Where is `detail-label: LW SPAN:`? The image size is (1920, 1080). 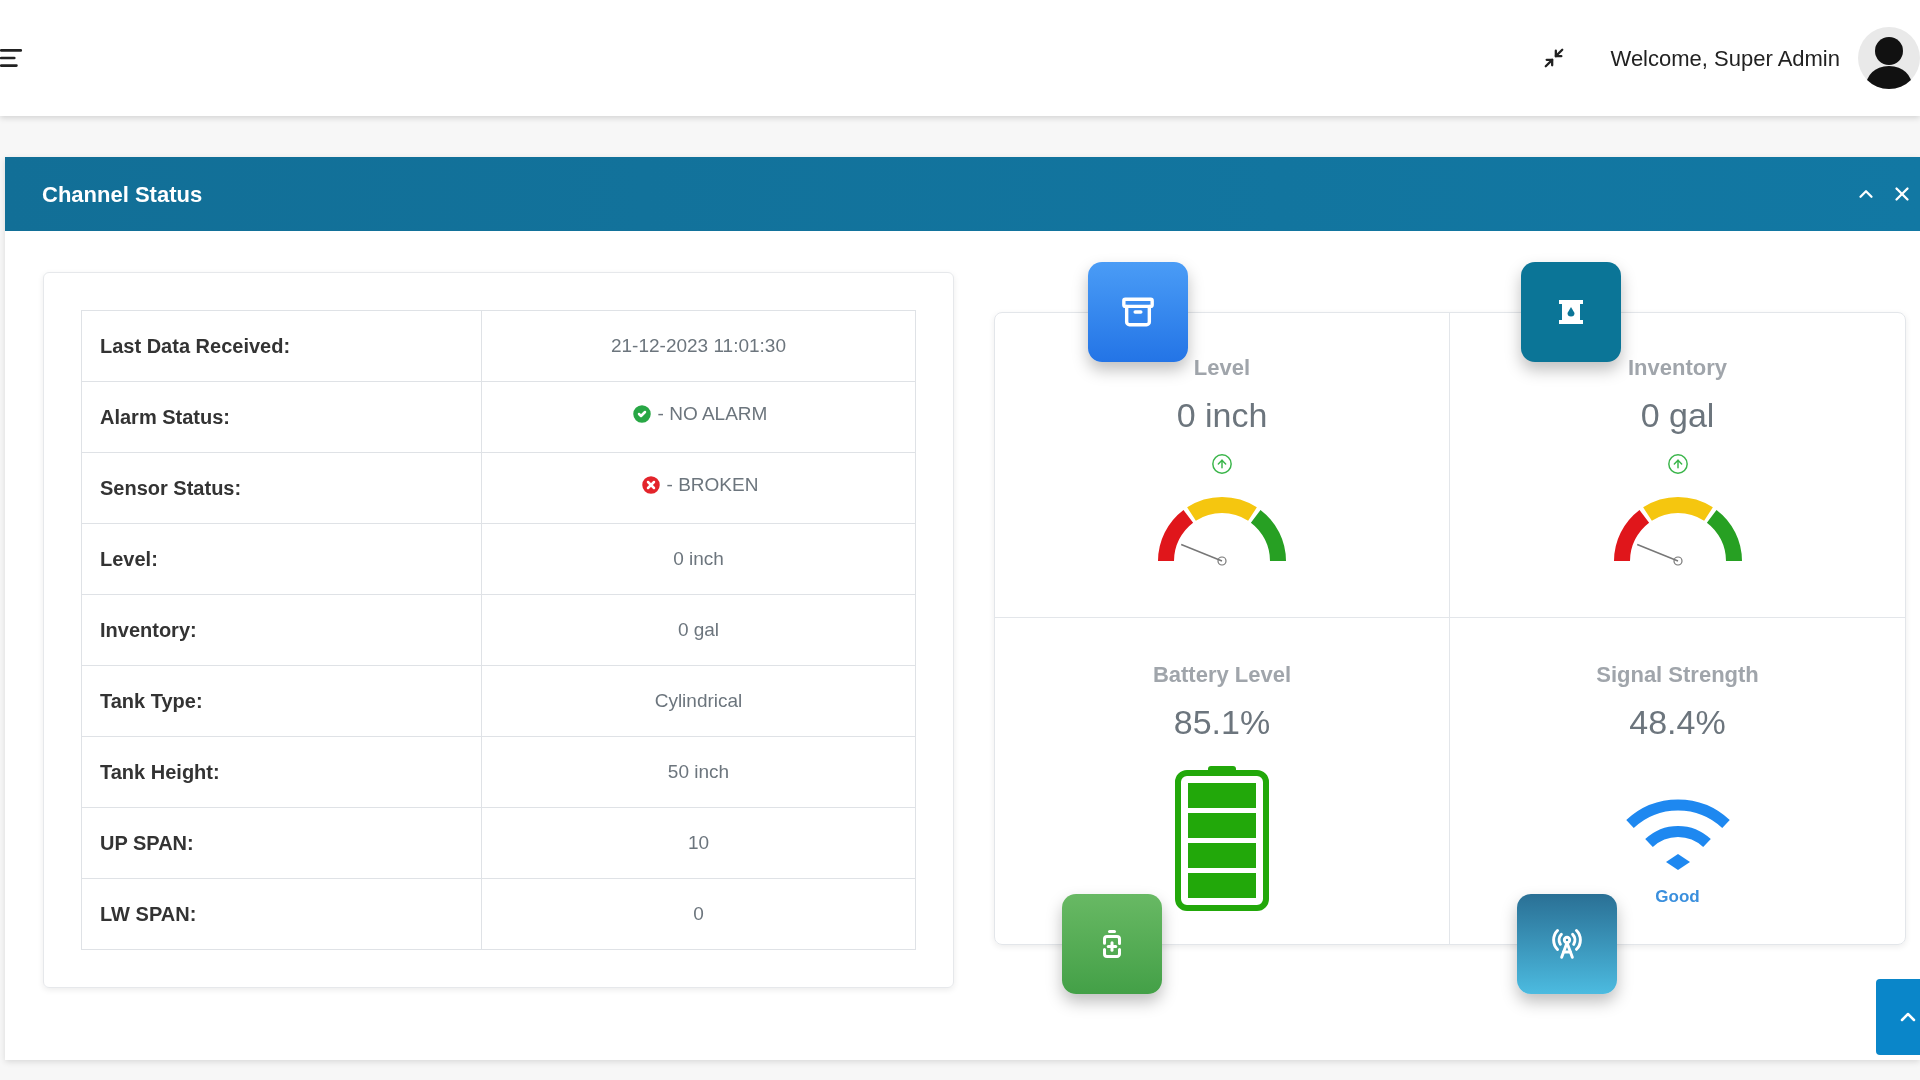
detail-label: LW SPAN: is located at coordinates (281, 914).